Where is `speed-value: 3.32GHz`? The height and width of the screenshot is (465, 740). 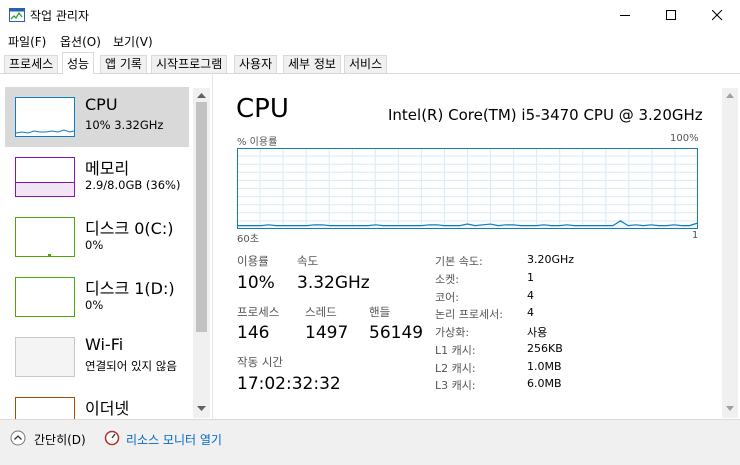 speed-value: 3.32GHz is located at coordinates (333, 283).